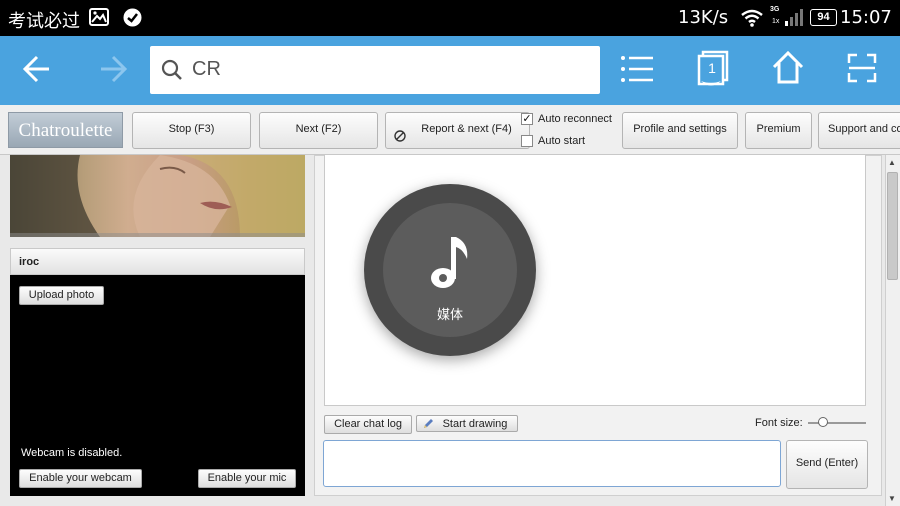 The width and height of the screenshot is (900, 506). I want to click on report-next-label: Report & next (F4), so click(466, 129).